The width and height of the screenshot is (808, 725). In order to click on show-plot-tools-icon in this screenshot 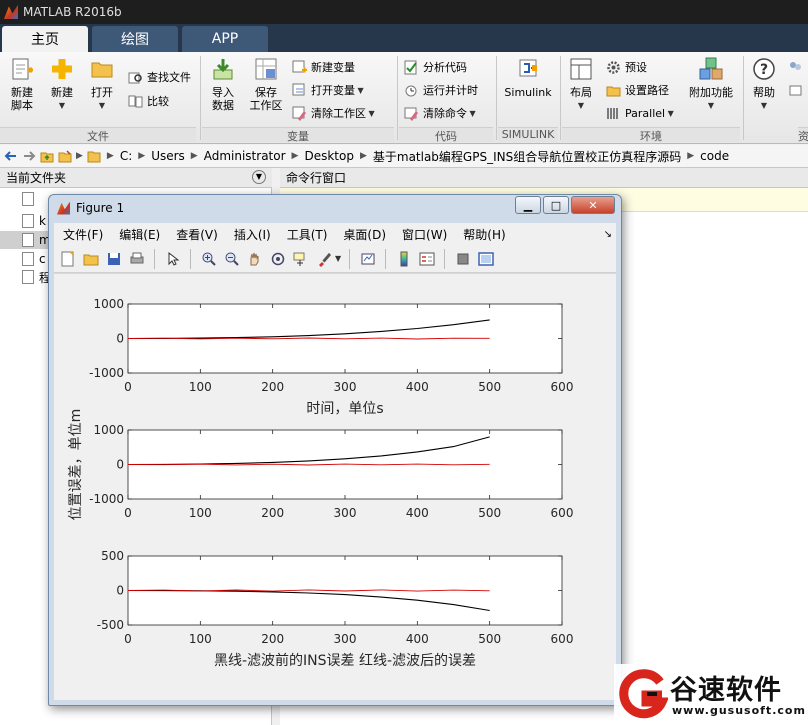, I will do `click(486, 258)`.